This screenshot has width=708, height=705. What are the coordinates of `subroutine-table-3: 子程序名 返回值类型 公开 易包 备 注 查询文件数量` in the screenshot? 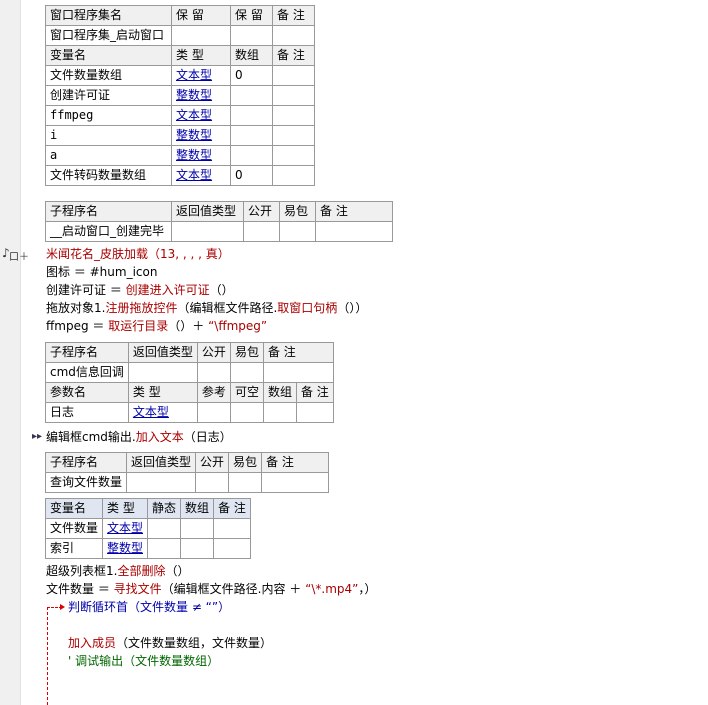 It's located at (187, 472).